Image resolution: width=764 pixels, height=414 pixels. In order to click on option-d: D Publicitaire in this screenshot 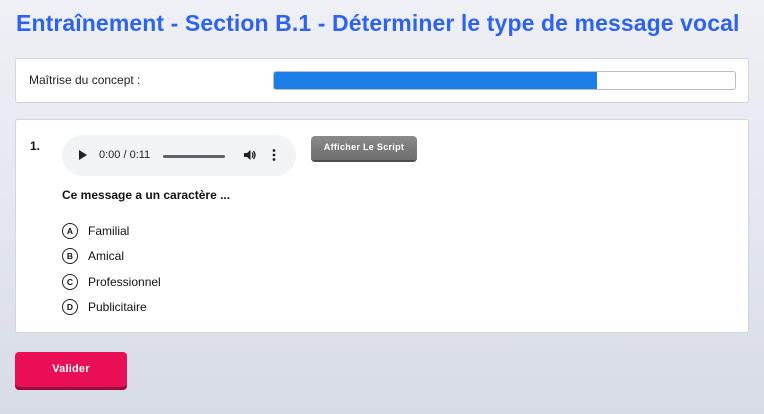, I will do `click(111, 308)`.